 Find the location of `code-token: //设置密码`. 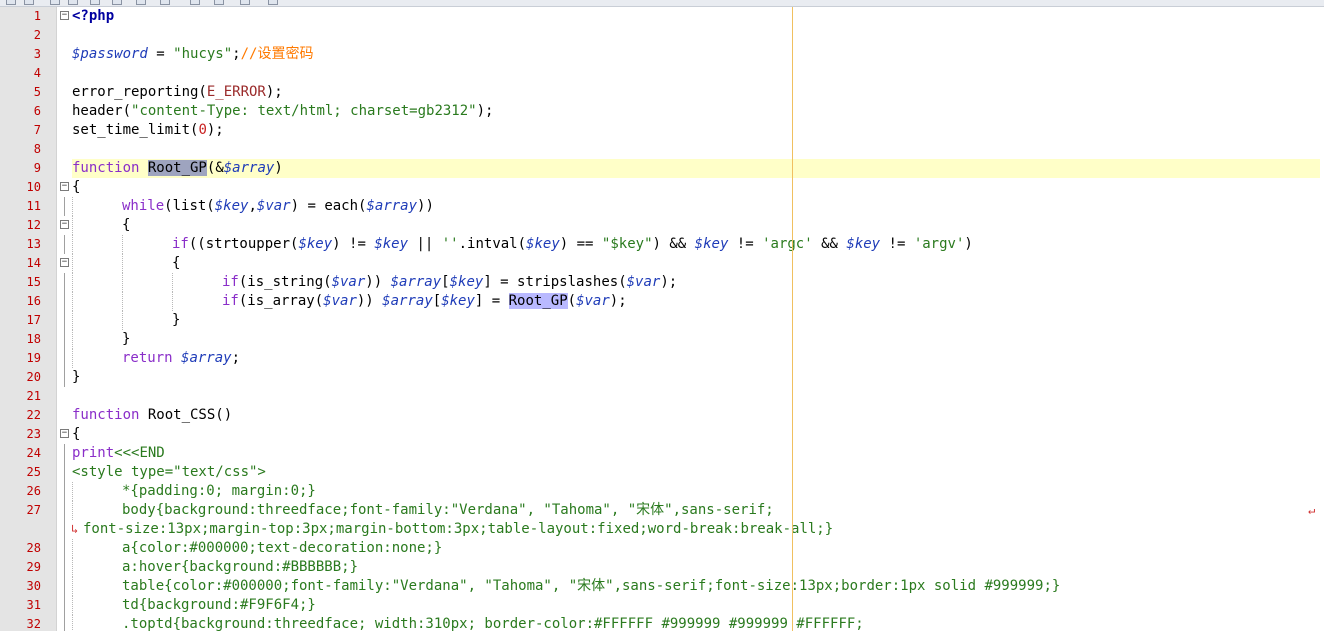

code-token: //设置密码 is located at coordinates (277, 54).